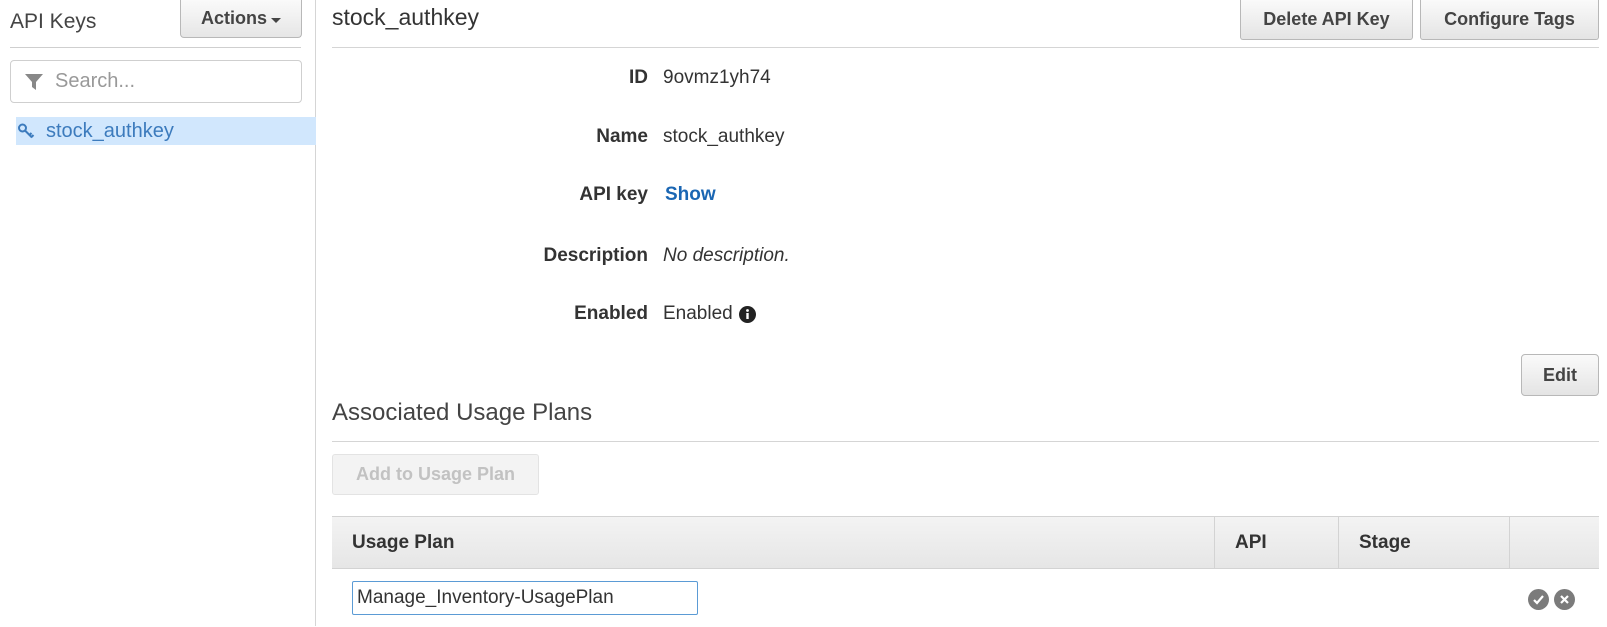 The image size is (1607, 627). What do you see at coordinates (34, 82) in the screenshot?
I see `filter-icon` at bounding box center [34, 82].